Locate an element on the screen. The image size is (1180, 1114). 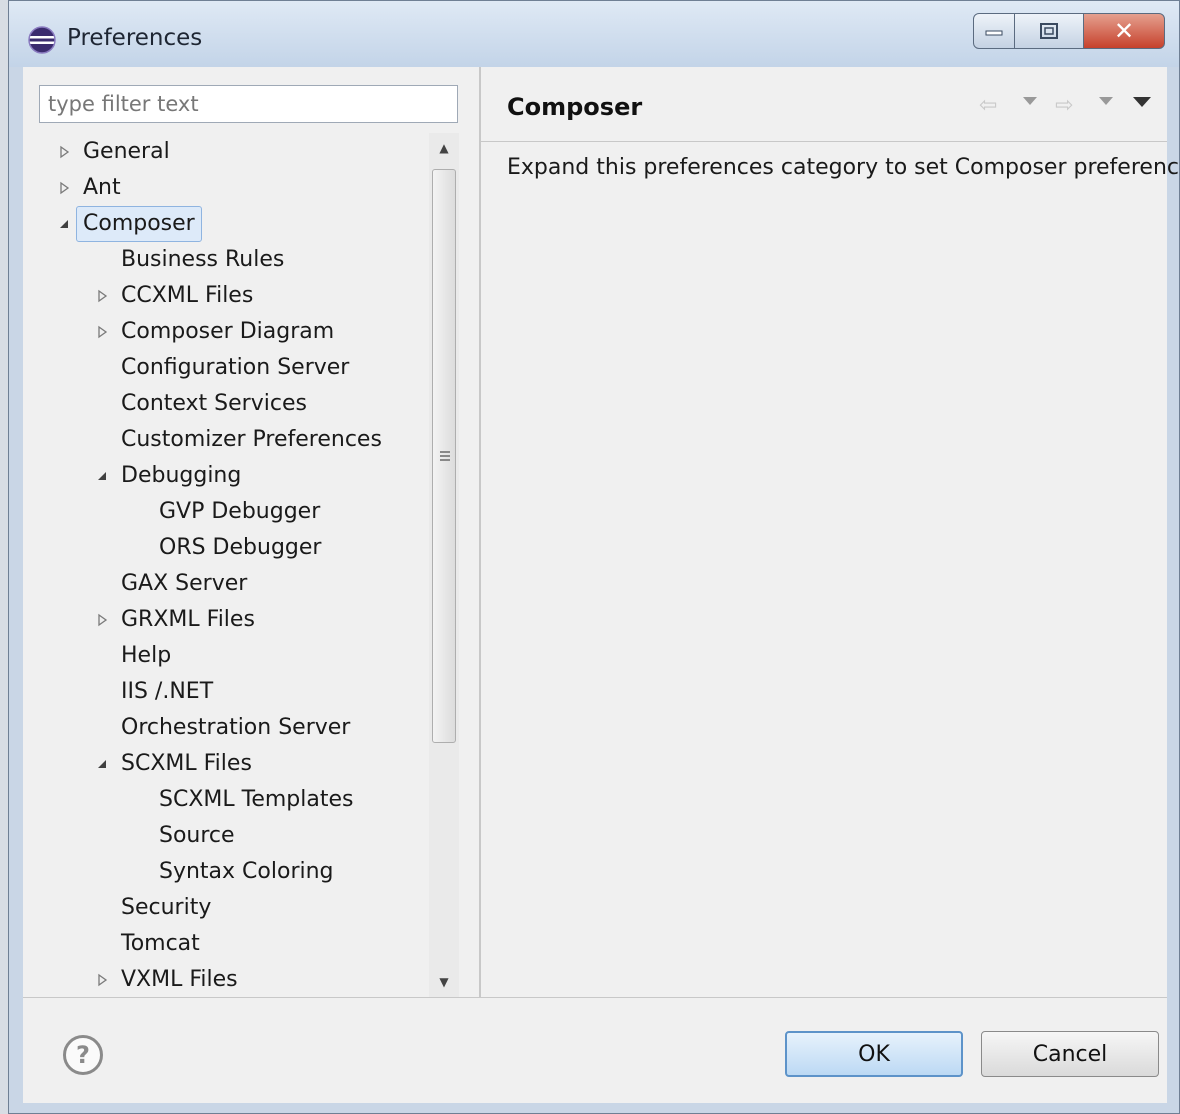
page-header: Composer ⇦ ⇨ is located at coordinates (824, 104).